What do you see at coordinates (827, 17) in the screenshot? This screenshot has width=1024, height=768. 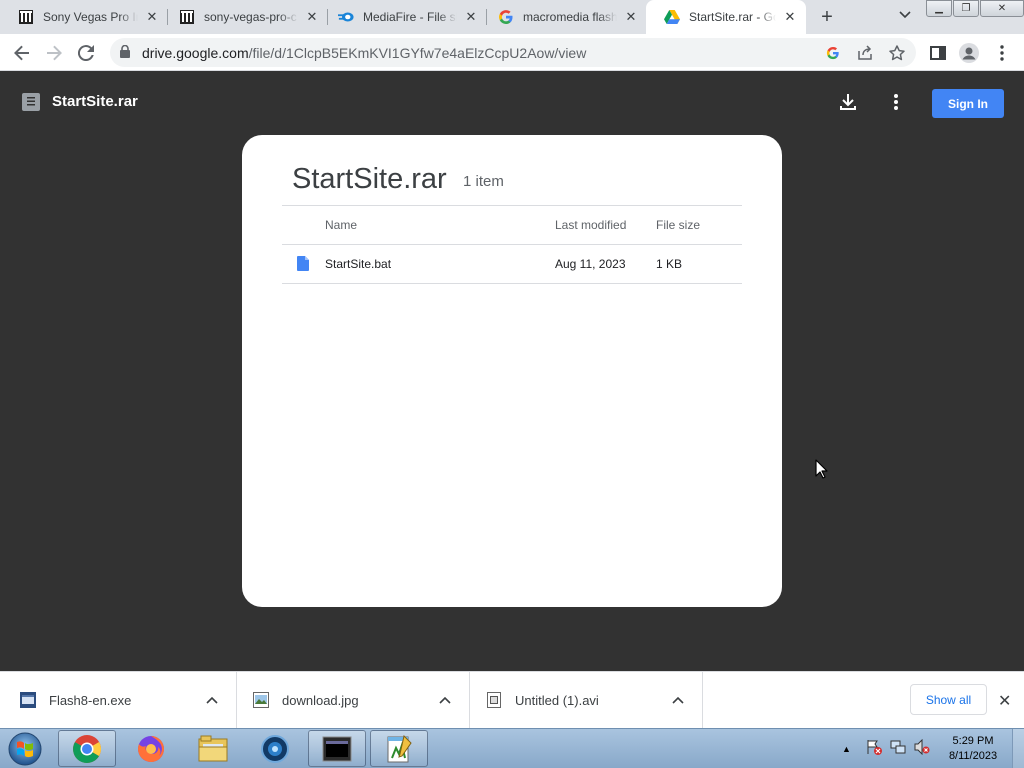 I see `new-tab-button: +` at bounding box center [827, 17].